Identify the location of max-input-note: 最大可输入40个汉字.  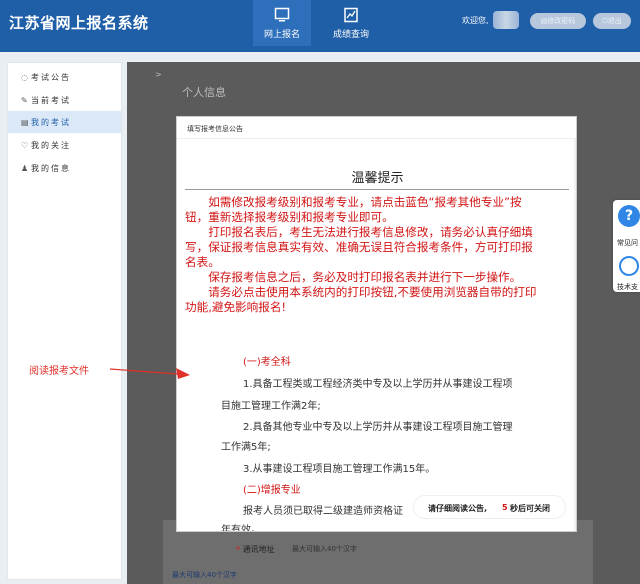
(204, 575).